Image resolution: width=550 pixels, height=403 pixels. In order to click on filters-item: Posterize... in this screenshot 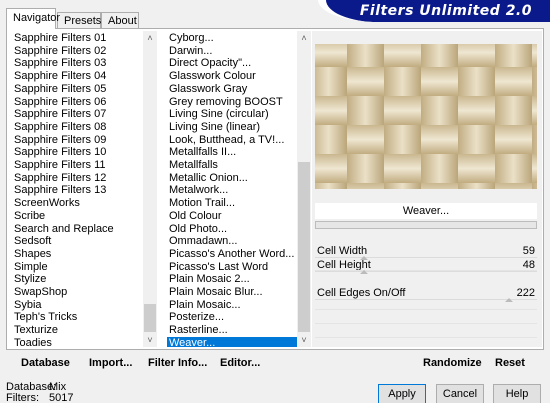, I will do `click(232, 317)`.